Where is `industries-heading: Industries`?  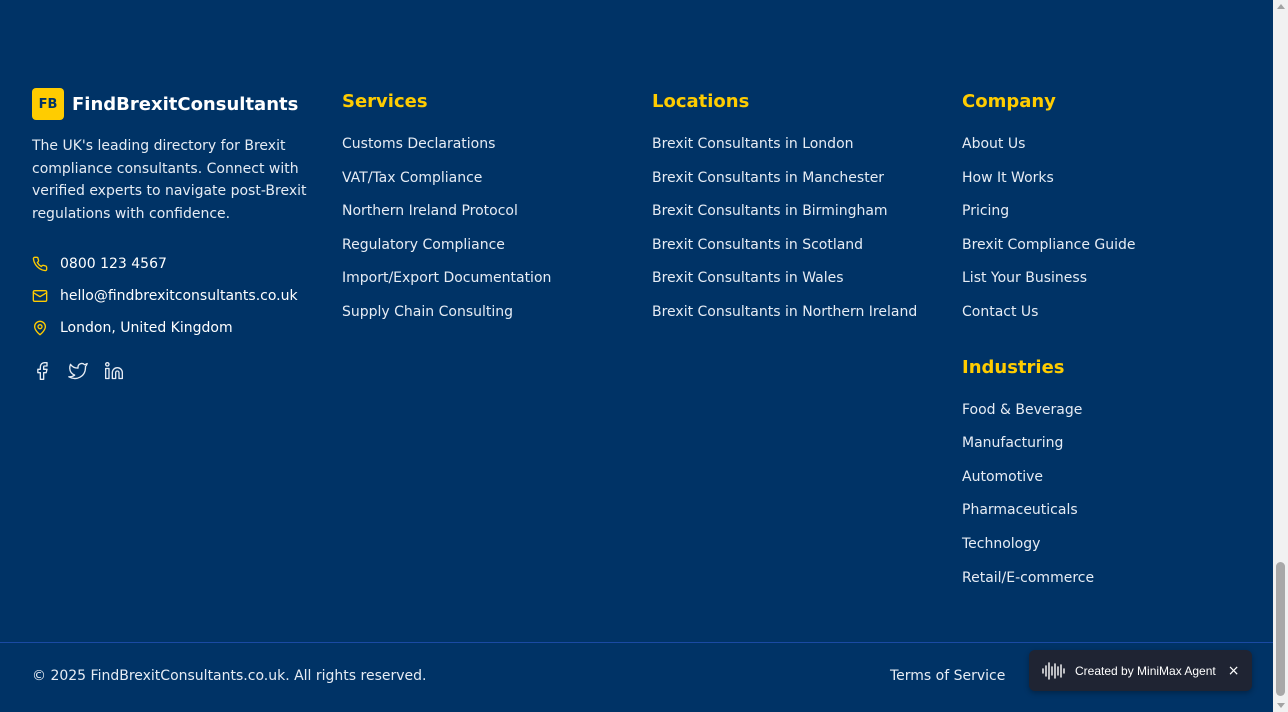 industries-heading: Industries is located at coordinates (1013, 367).